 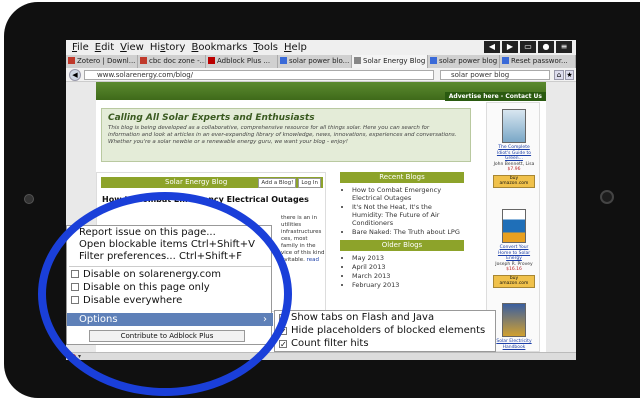 What do you see at coordinates (295, 47) in the screenshot?
I see `menu-help: Help` at bounding box center [295, 47].